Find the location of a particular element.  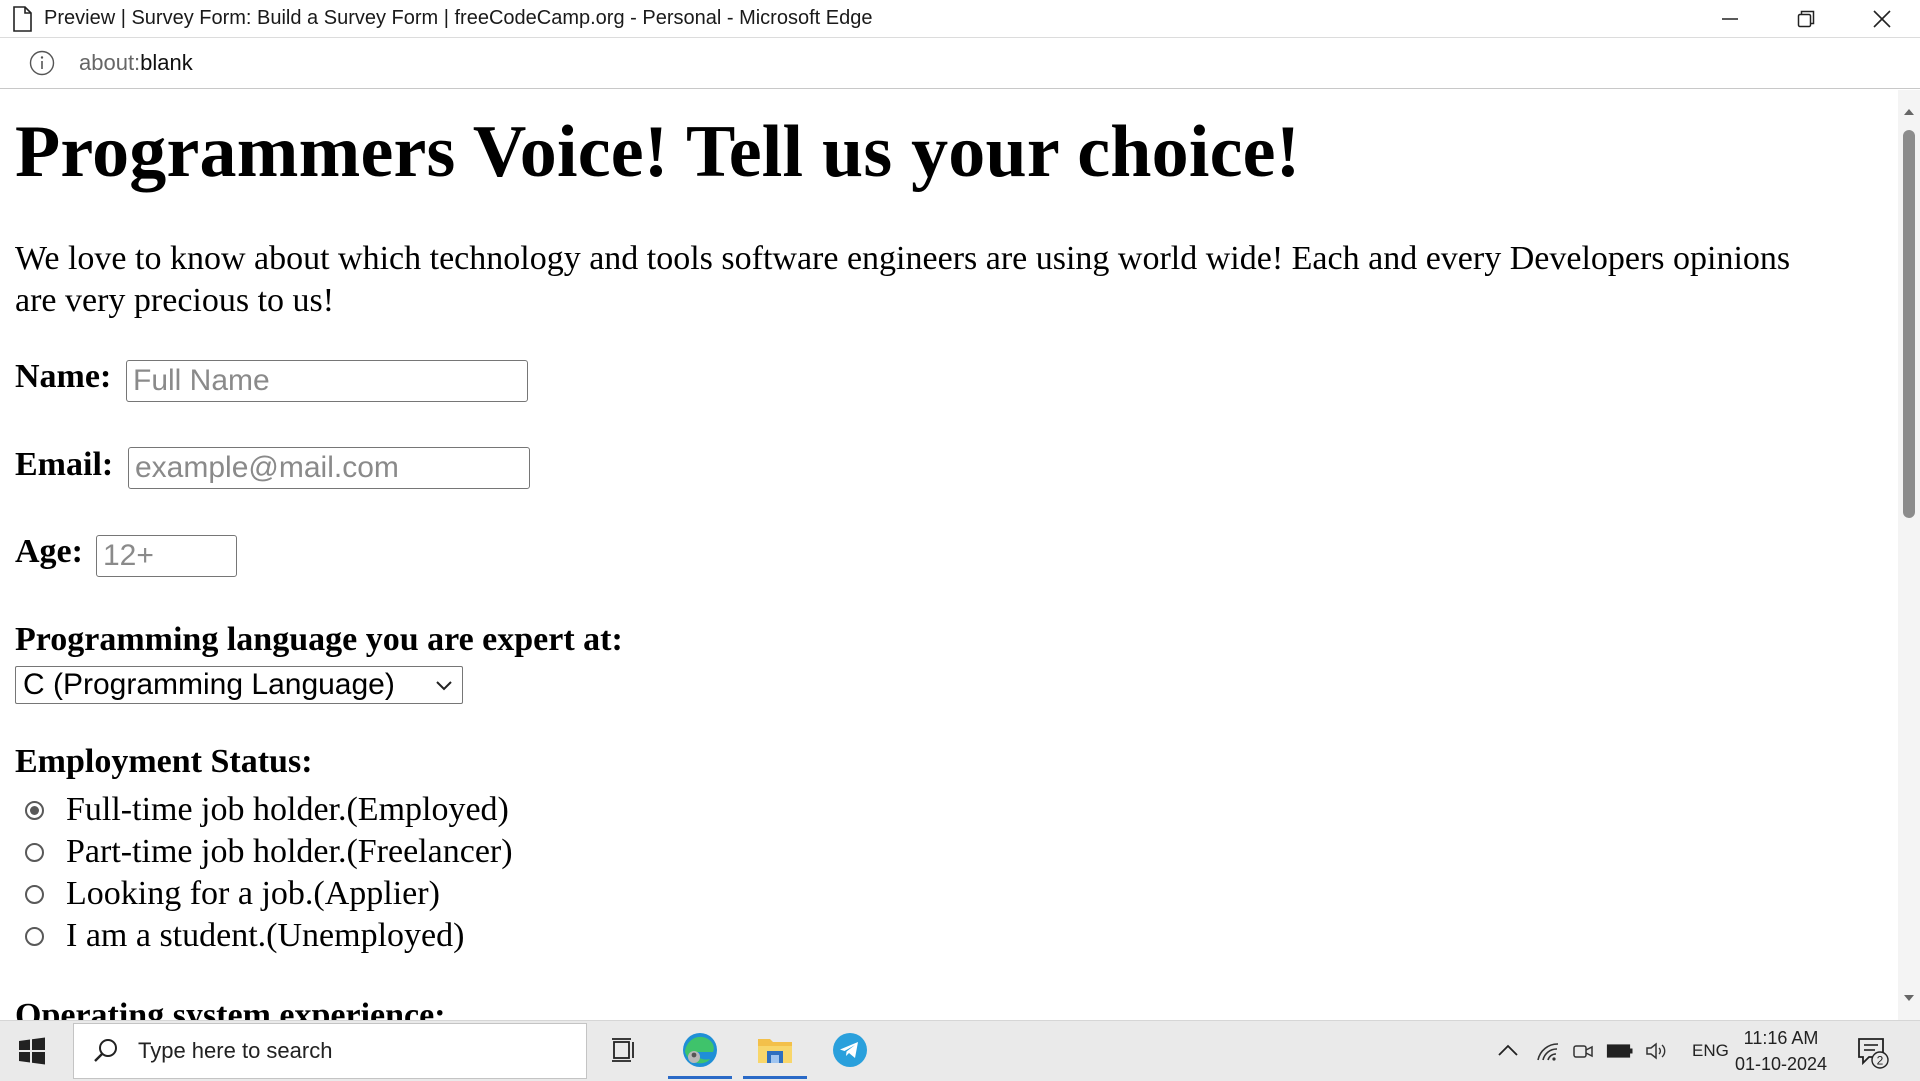

minimize-icon is located at coordinates (1730, 18).